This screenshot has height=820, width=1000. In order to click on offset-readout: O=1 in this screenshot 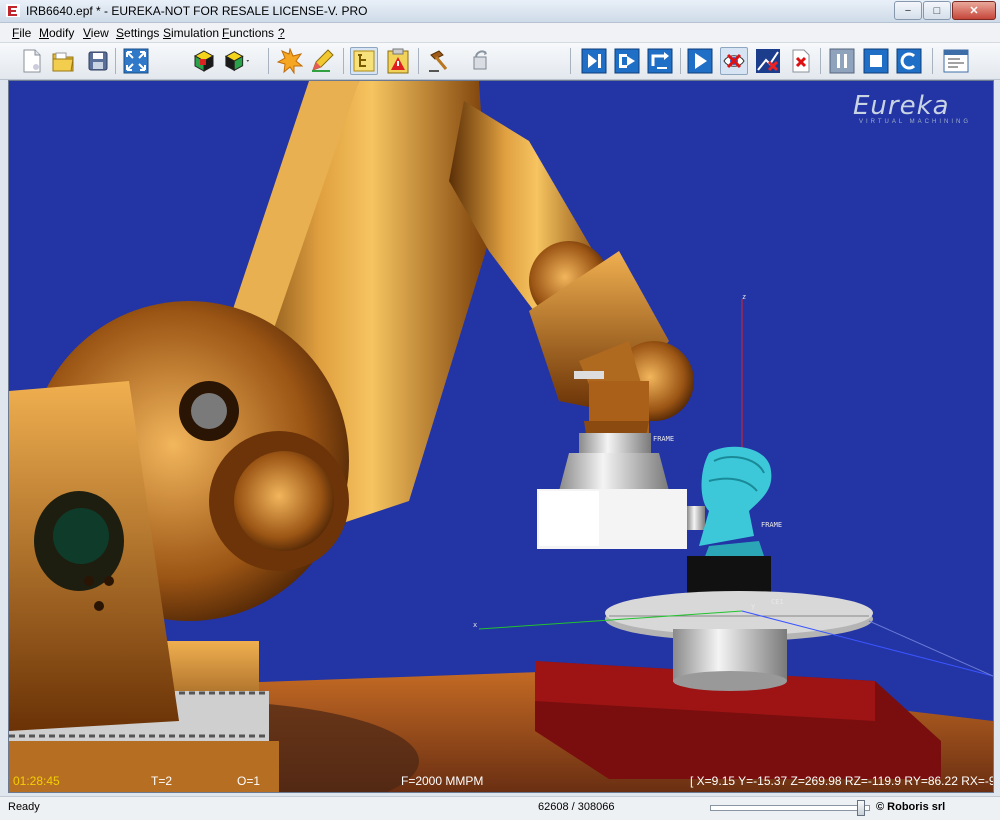, I will do `click(249, 781)`.